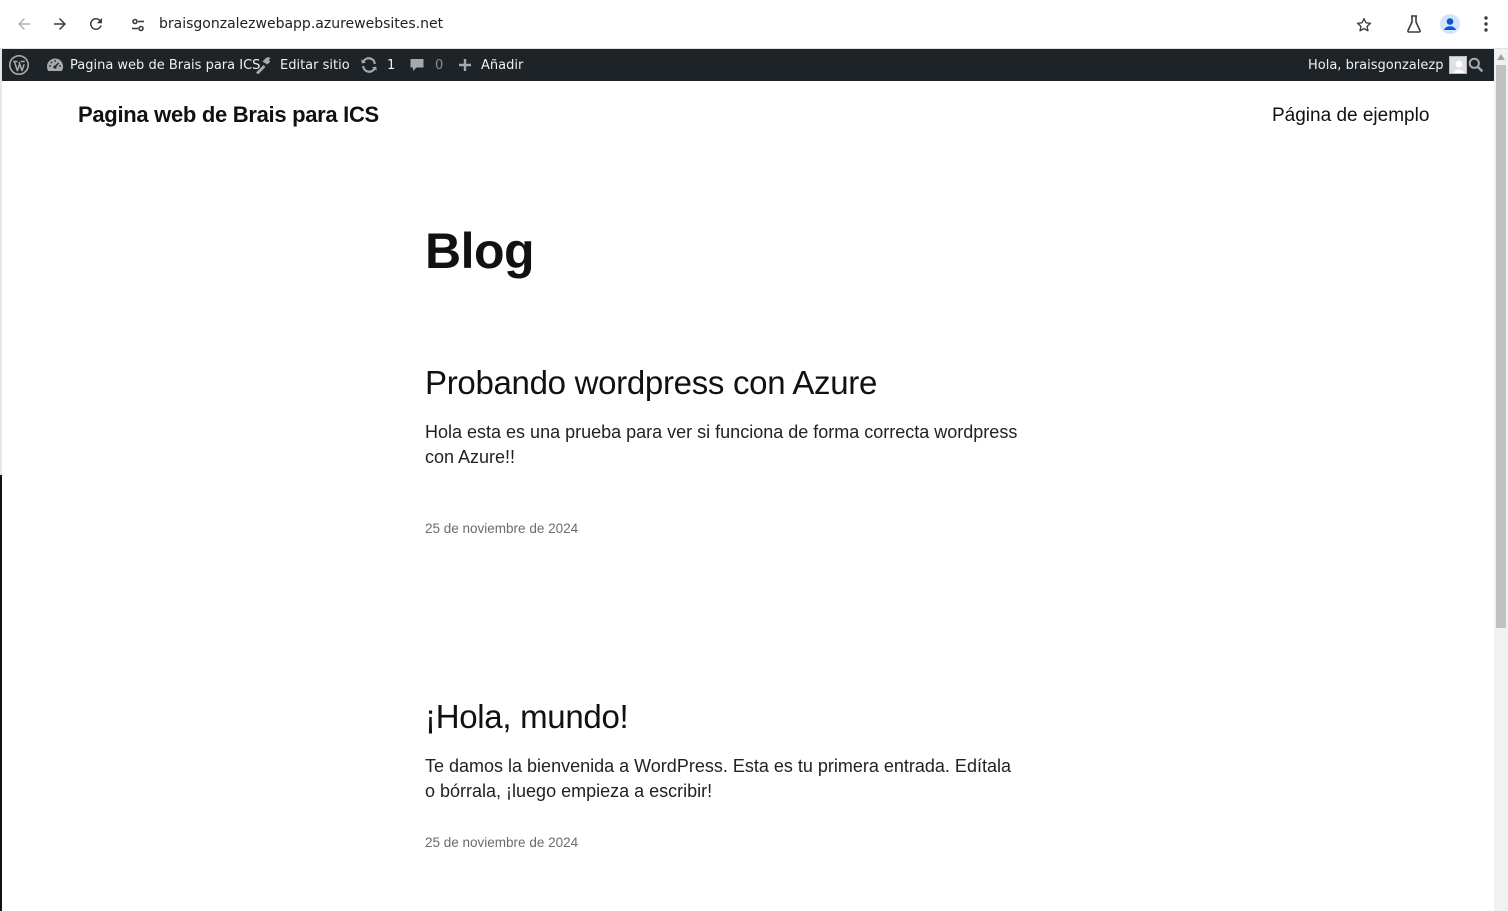 The width and height of the screenshot is (1508, 911). Describe the element at coordinates (1, 693) in the screenshot. I see `window-edge-shadow` at that location.